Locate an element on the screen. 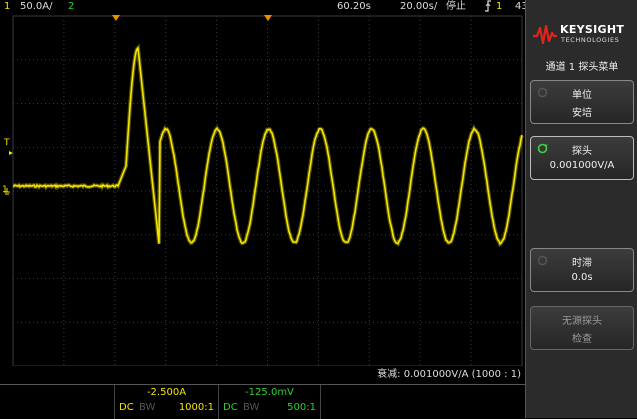 The width and height of the screenshot is (637, 419). skew-softkey: 时滞 0.0s is located at coordinates (582, 270).